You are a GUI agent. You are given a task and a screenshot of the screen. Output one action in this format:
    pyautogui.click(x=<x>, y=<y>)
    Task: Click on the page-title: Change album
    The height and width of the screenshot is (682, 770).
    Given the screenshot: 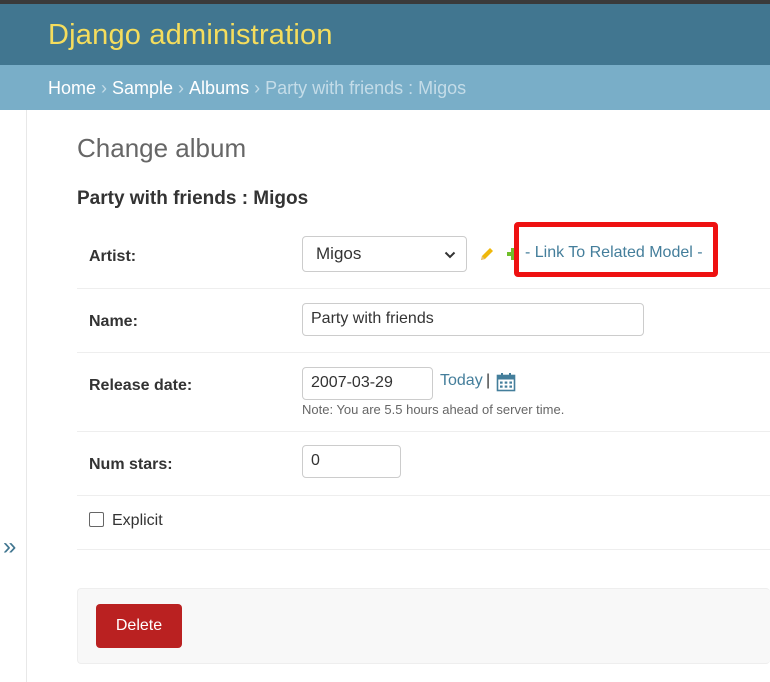 What is the action you would take?
    pyautogui.click(x=162, y=148)
    